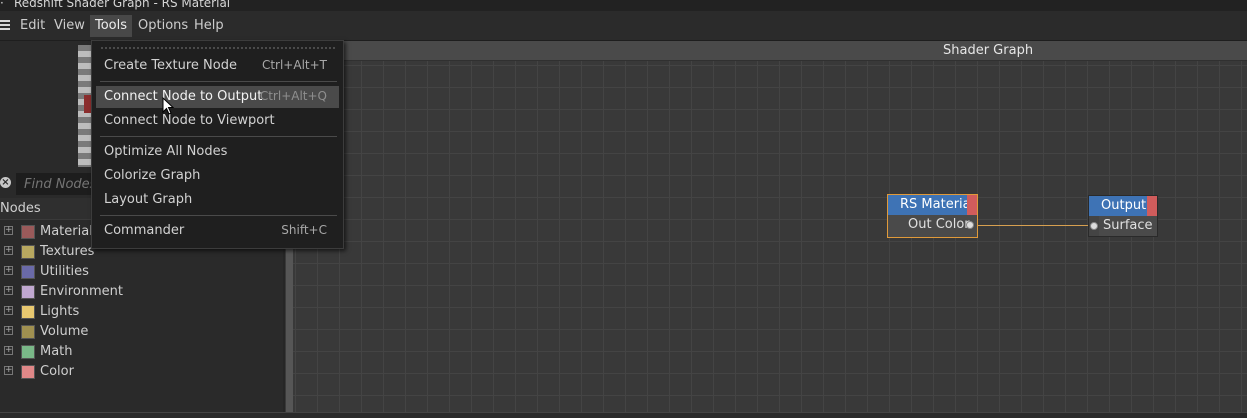 The width and height of the screenshot is (1247, 418). What do you see at coordinates (5, 182) in the screenshot?
I see `clear-search-icon: ×` at bounding box center [5, 182].